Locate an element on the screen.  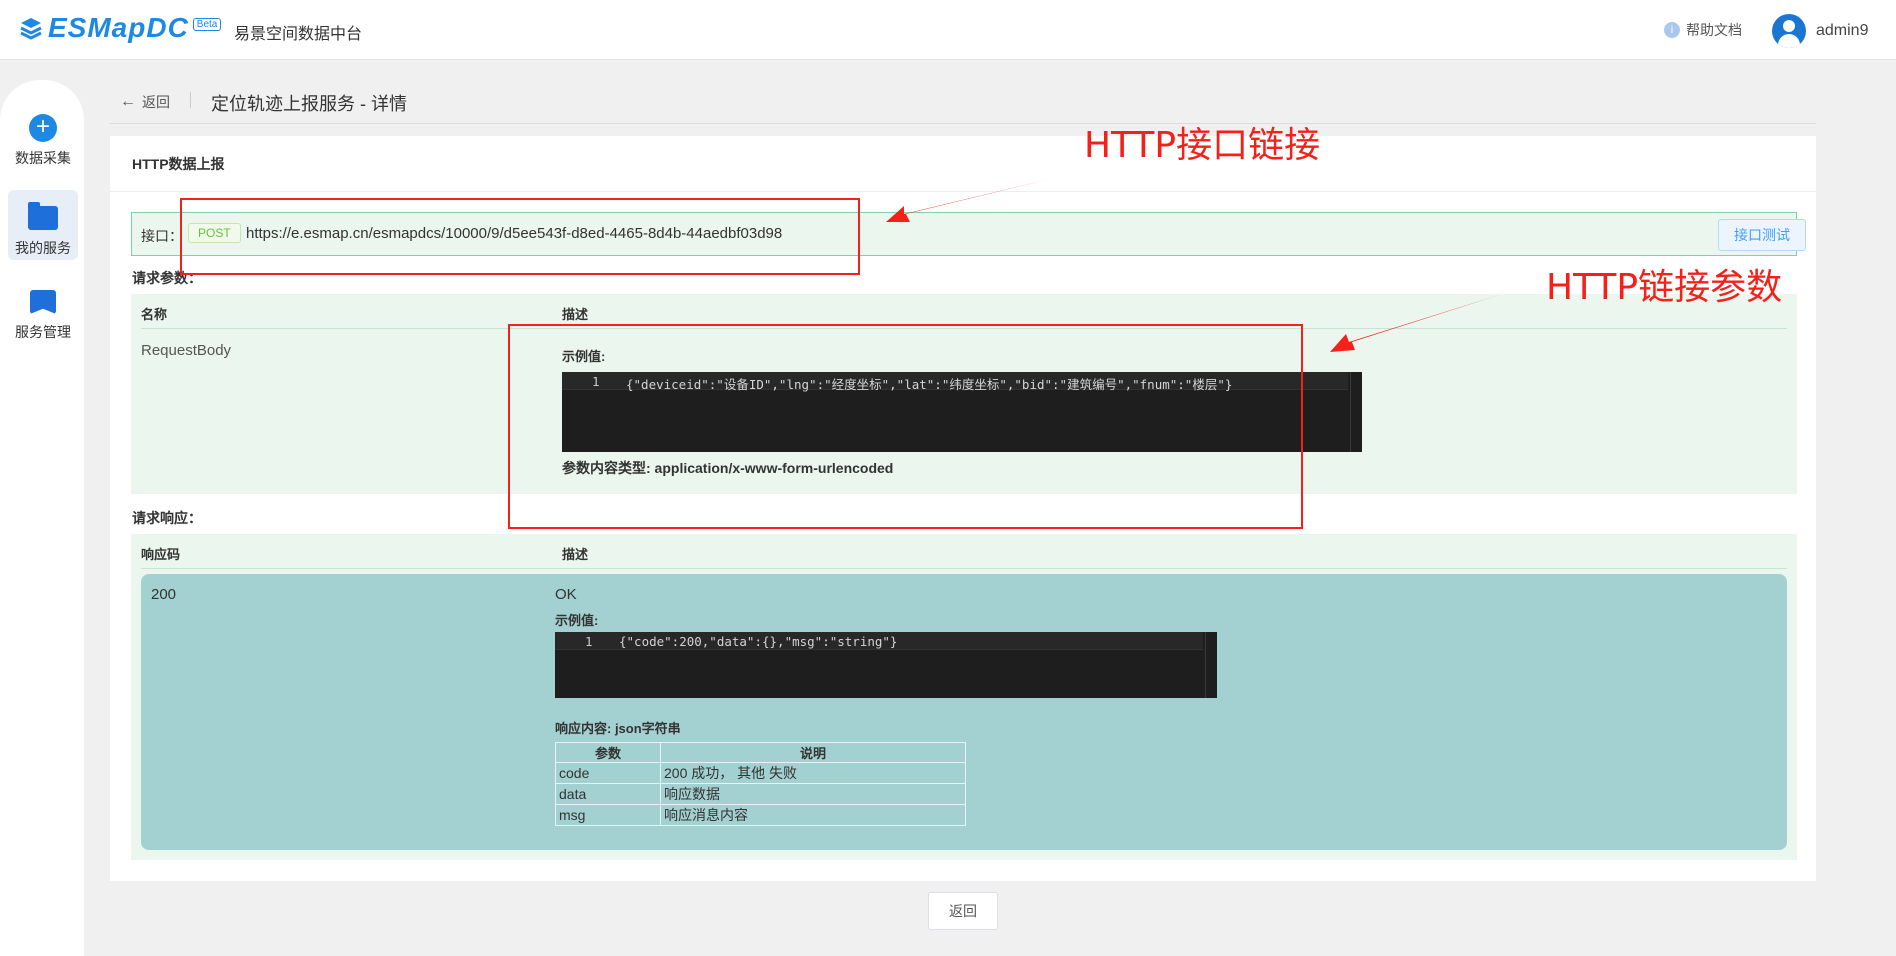
sidebar-item-label: 数据采集 is located at coordinates (43, 158).